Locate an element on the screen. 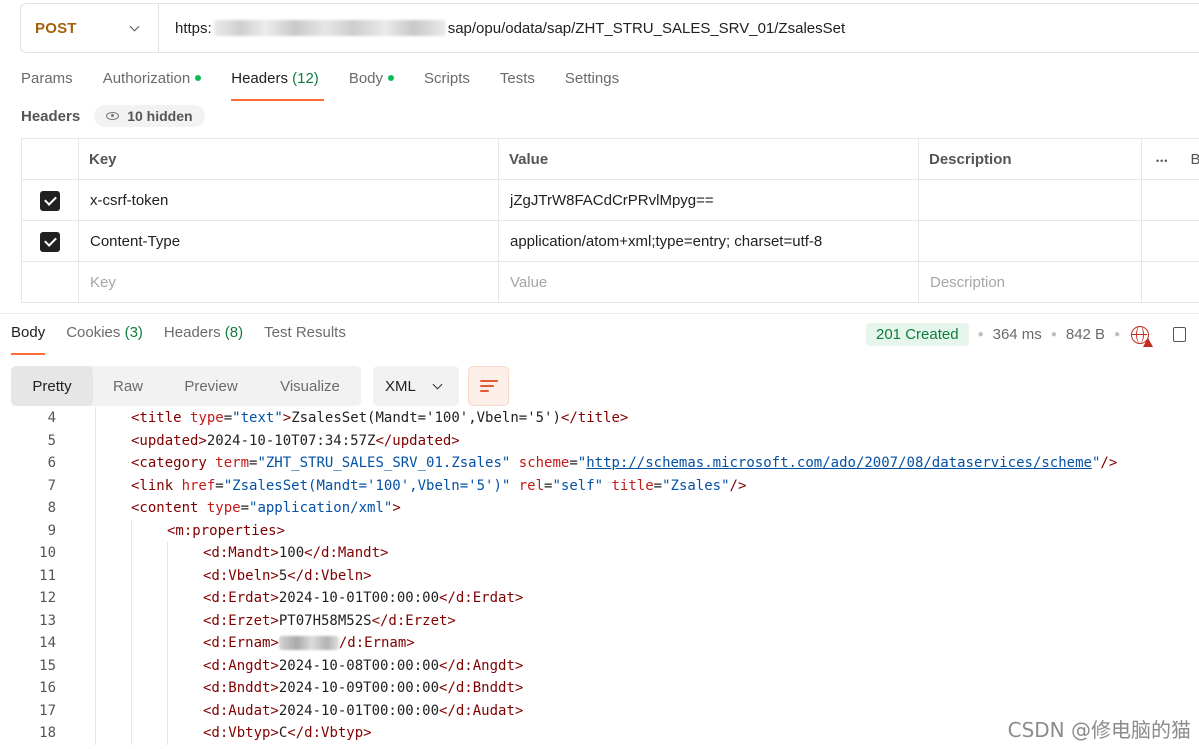 The width and height of the screenshot is (1199, 749). line-number: 18 is located at coordinates (47, 733).